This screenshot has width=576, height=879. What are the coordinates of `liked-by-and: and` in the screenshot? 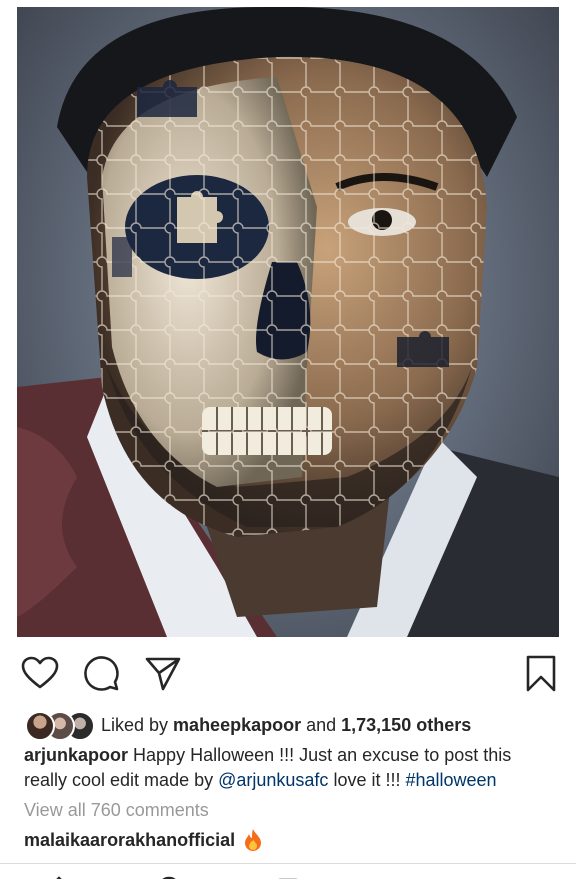 It's located at (321, 724).